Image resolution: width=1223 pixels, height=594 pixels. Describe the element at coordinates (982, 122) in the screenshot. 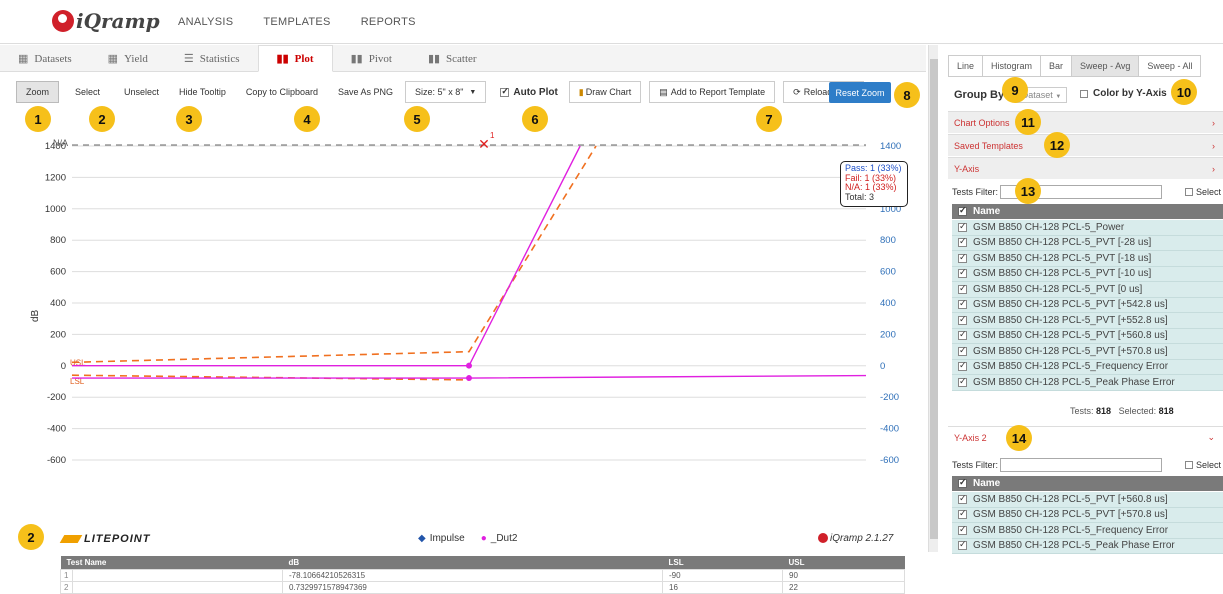

I see `section-label: Chart Options` at that location.